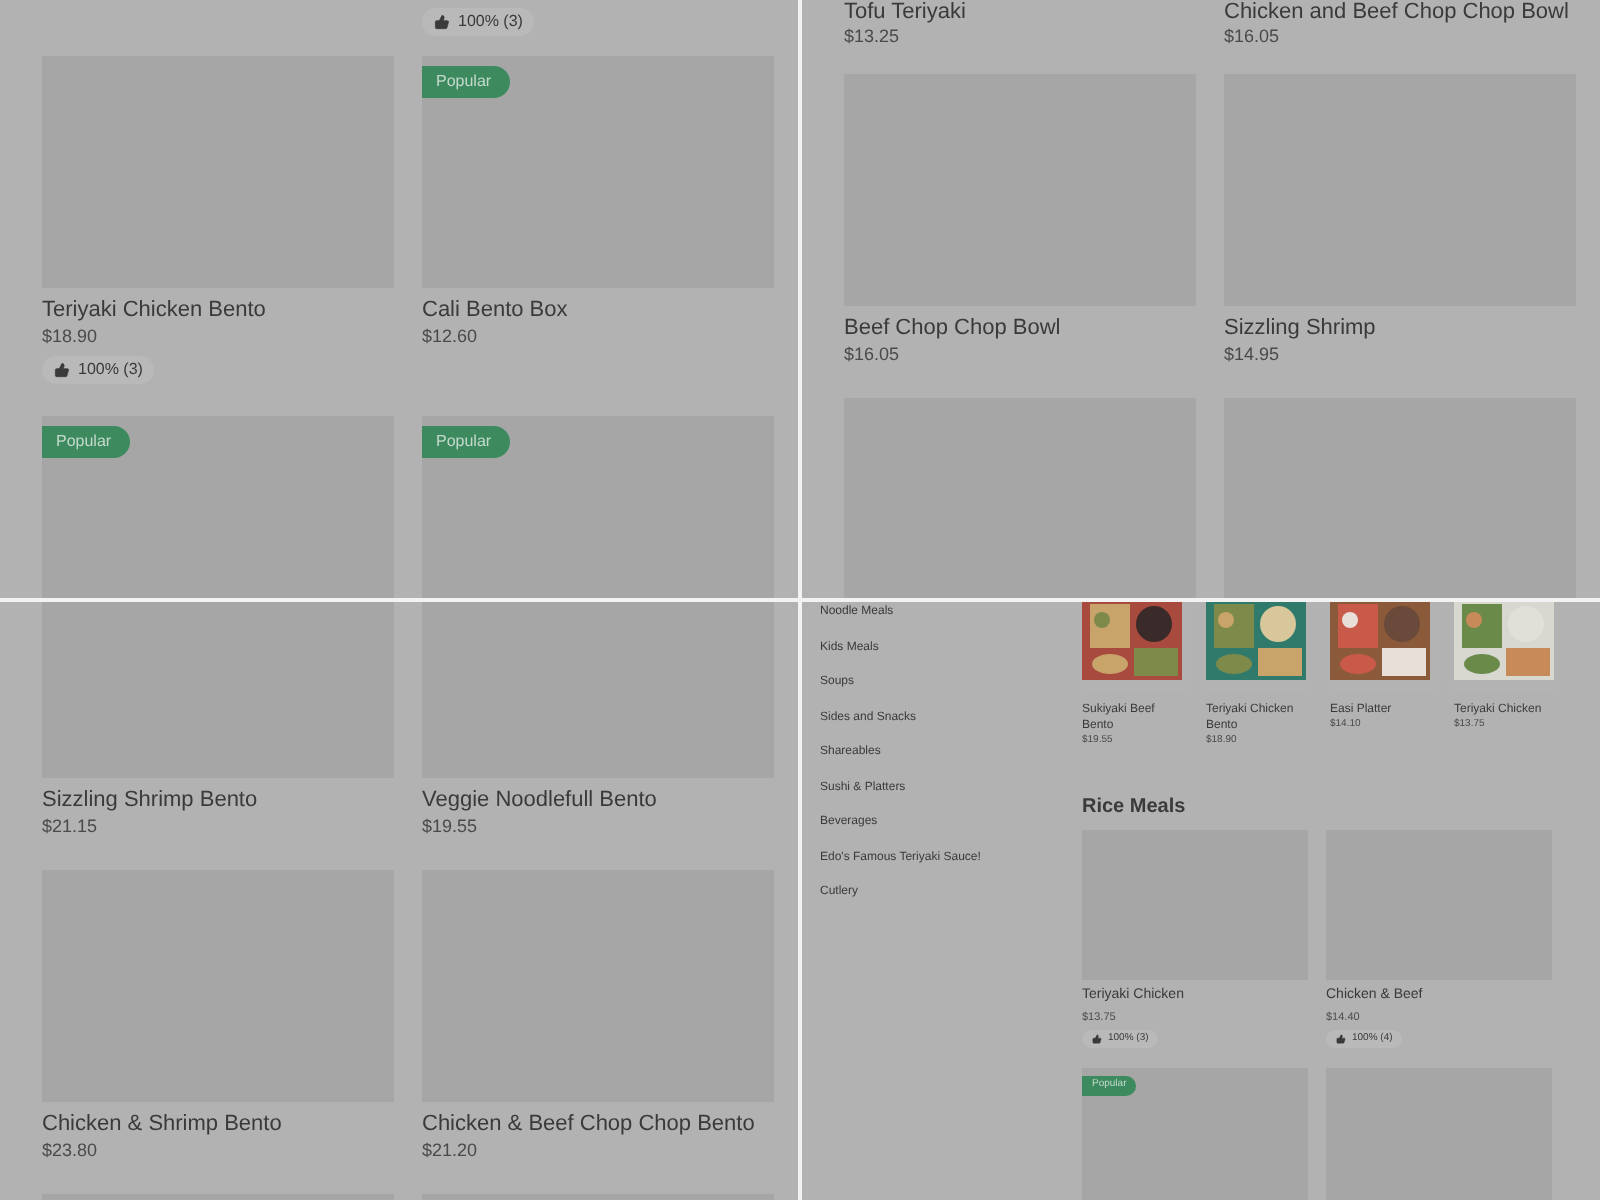 This screenshot has width=1600, height=1200. I want to click on item-price: $13.25, so click(873, 36).